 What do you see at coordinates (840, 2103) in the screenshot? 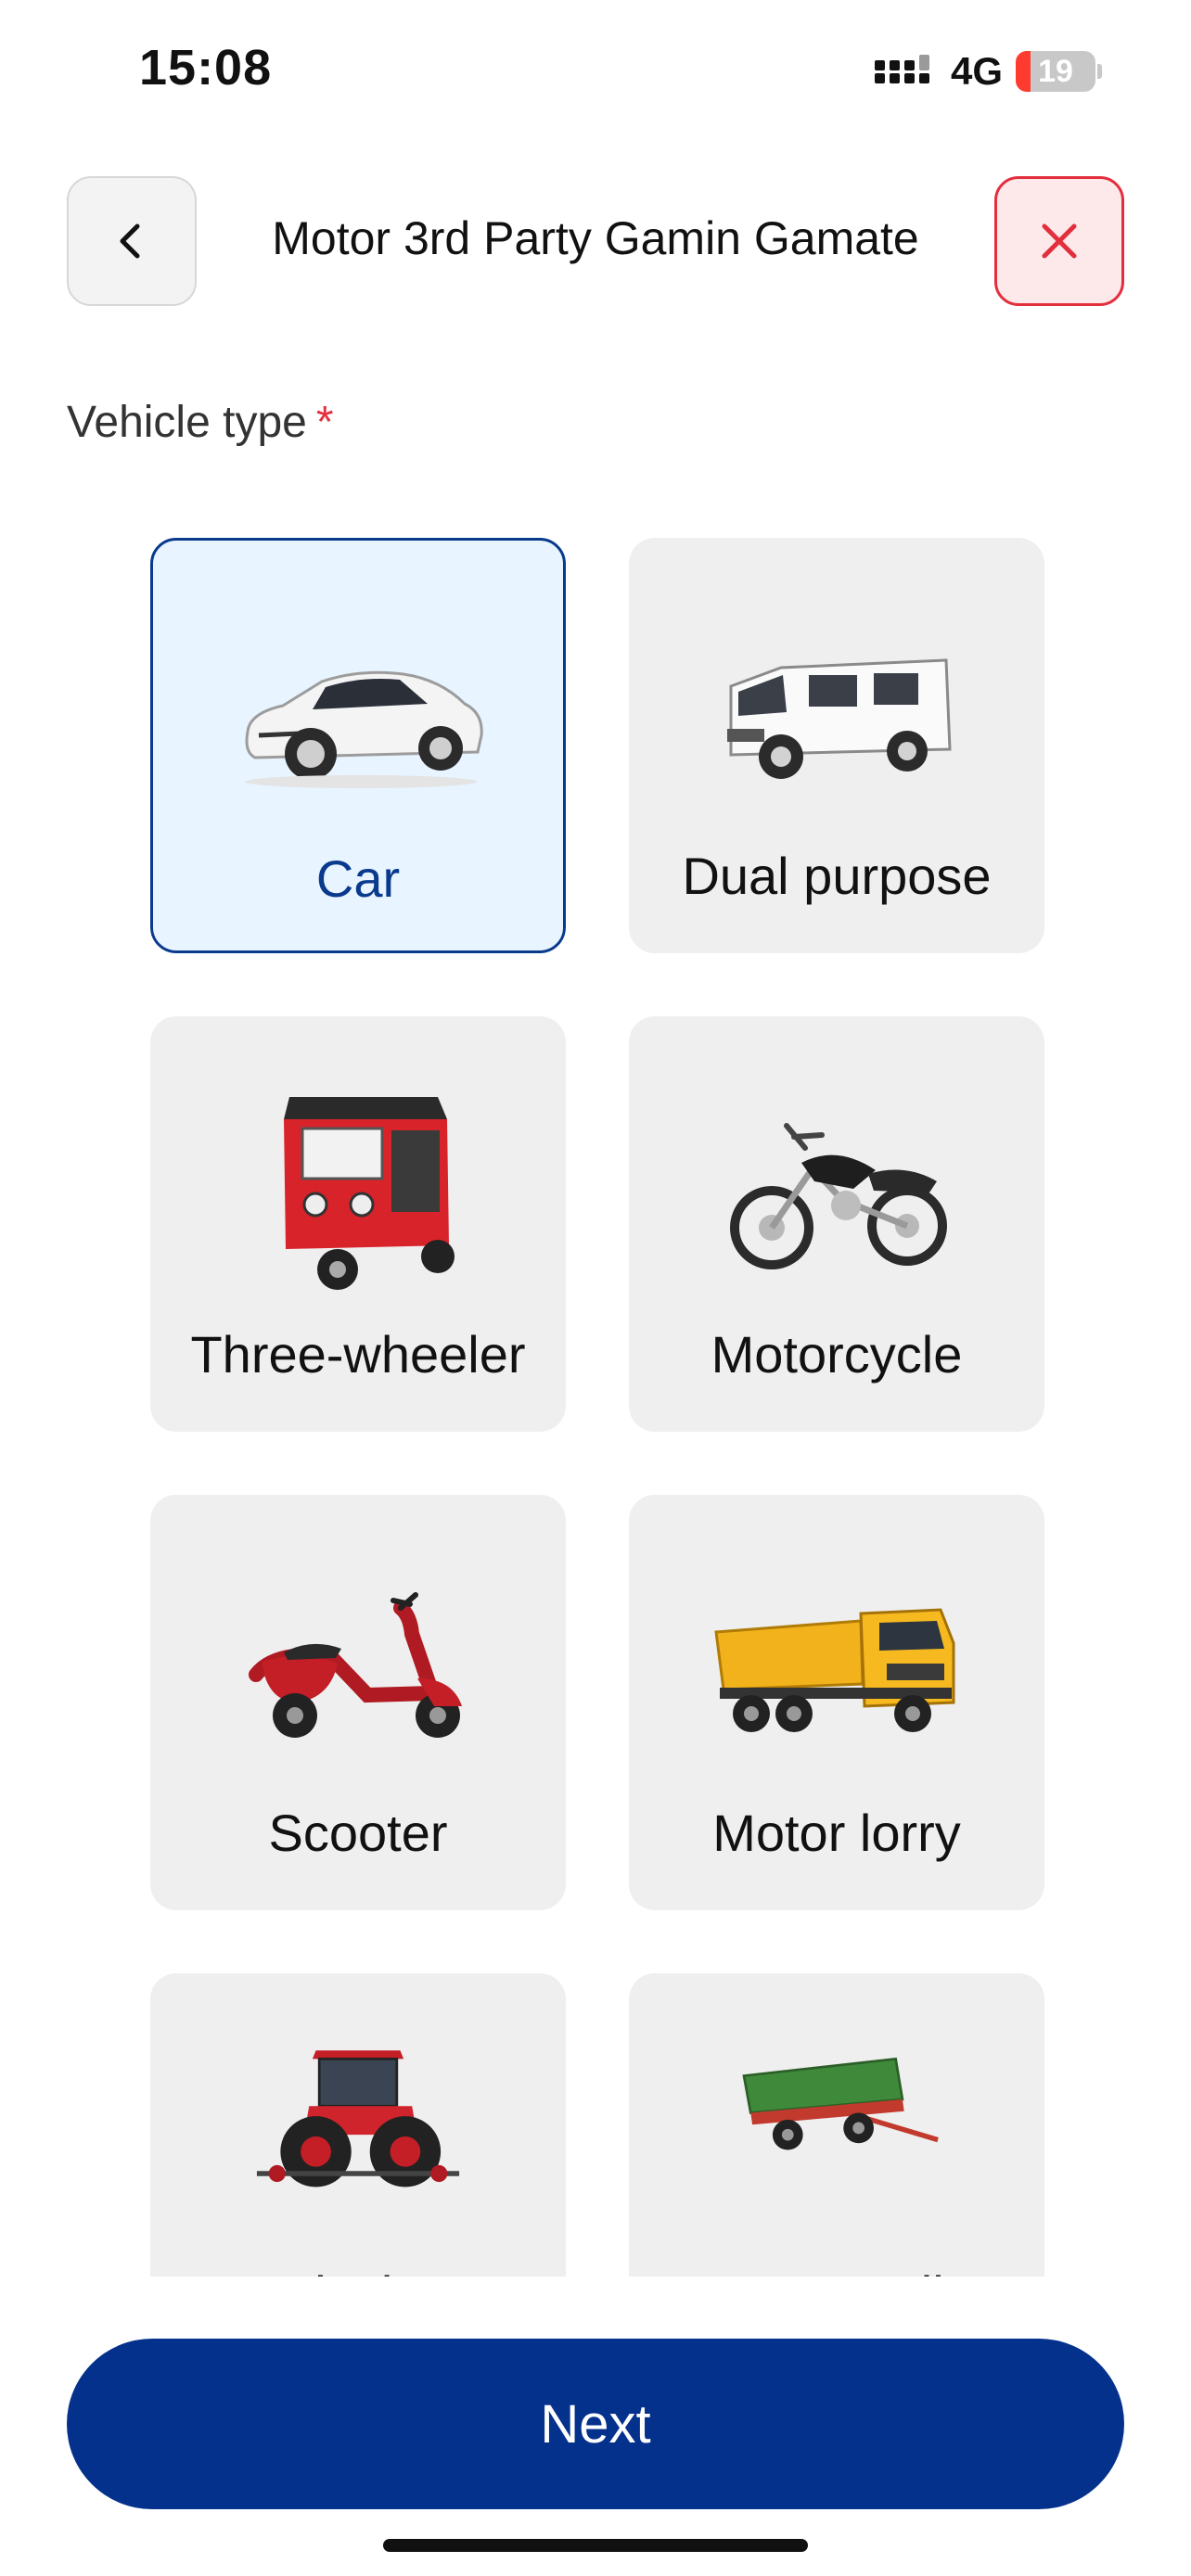
I see `trailer-icon` at bounding box center [840, 2103].